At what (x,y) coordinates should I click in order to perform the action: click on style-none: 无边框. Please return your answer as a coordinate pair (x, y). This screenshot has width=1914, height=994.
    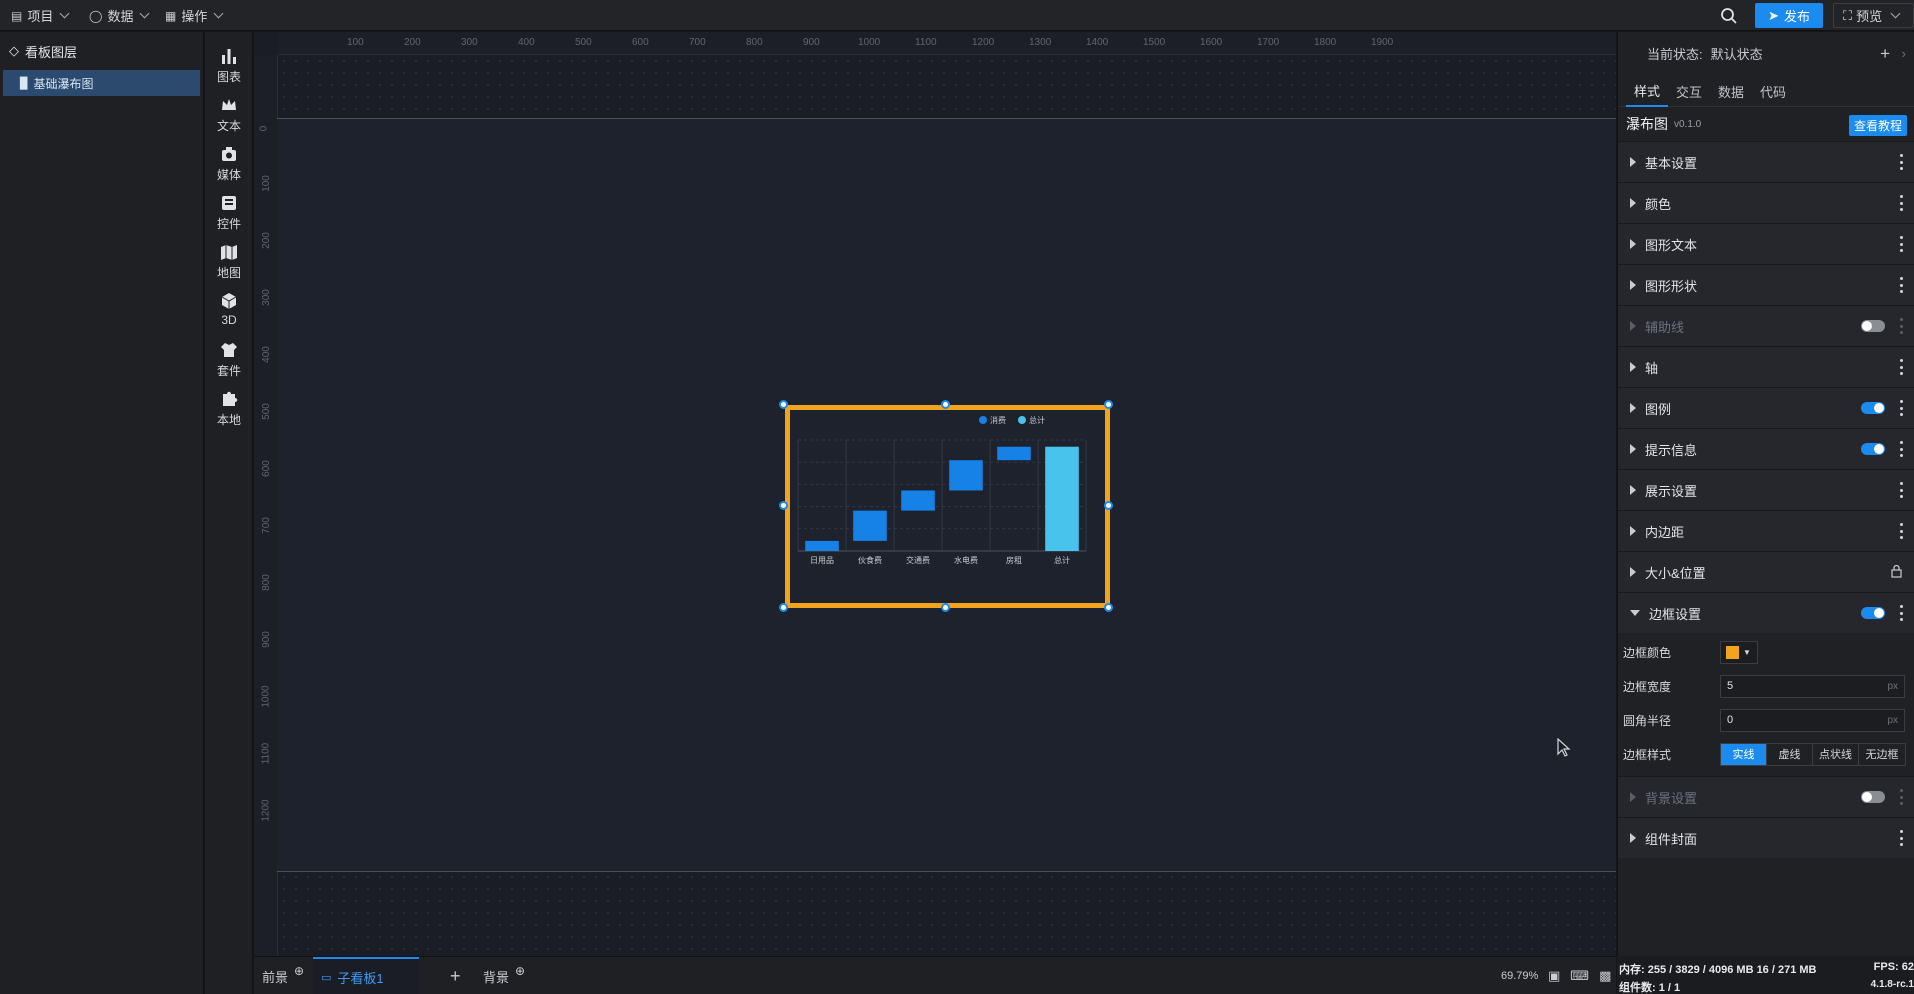
    Looking at the image, I should click on (1882, 754).